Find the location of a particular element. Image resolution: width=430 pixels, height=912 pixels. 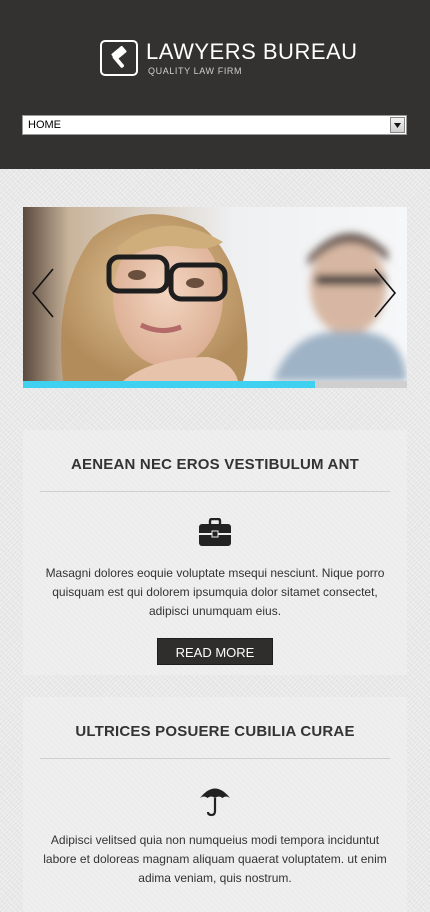

read-more-button: READ MORE is located at coordinates (215, 651).